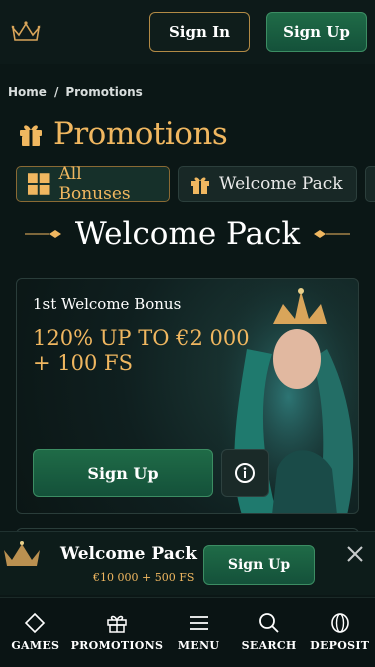 The image size is (375, 667). I want to click on bottom-nav: GAMES PROMOTIONS MENU SEARCH DEPOSIT, so click(187, 632).